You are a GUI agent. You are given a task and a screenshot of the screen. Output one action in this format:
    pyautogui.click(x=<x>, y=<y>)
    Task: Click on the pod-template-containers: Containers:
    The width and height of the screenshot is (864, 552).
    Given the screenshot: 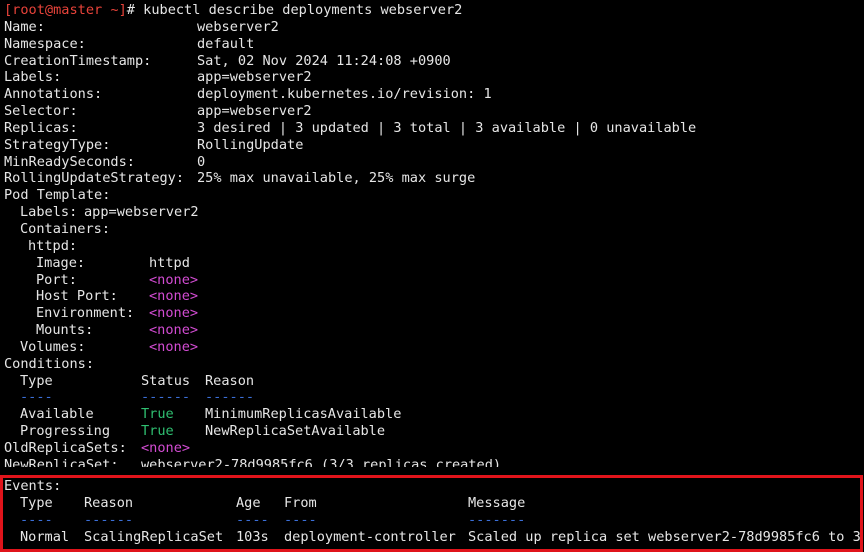 What is the action you would take?
    pyautogui.click(x=65, y=228)
    